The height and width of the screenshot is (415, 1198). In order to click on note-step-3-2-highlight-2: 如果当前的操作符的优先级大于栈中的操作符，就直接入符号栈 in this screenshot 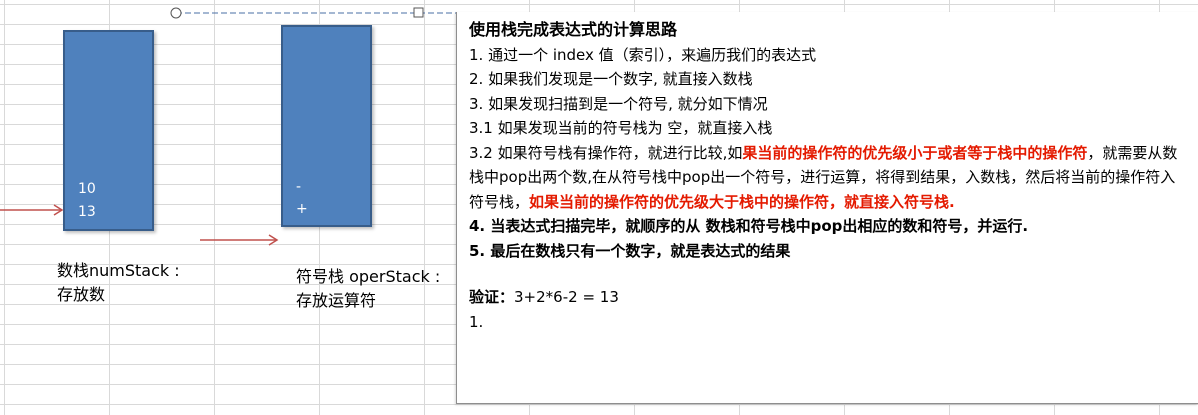, I will do `click(739, 201)`.